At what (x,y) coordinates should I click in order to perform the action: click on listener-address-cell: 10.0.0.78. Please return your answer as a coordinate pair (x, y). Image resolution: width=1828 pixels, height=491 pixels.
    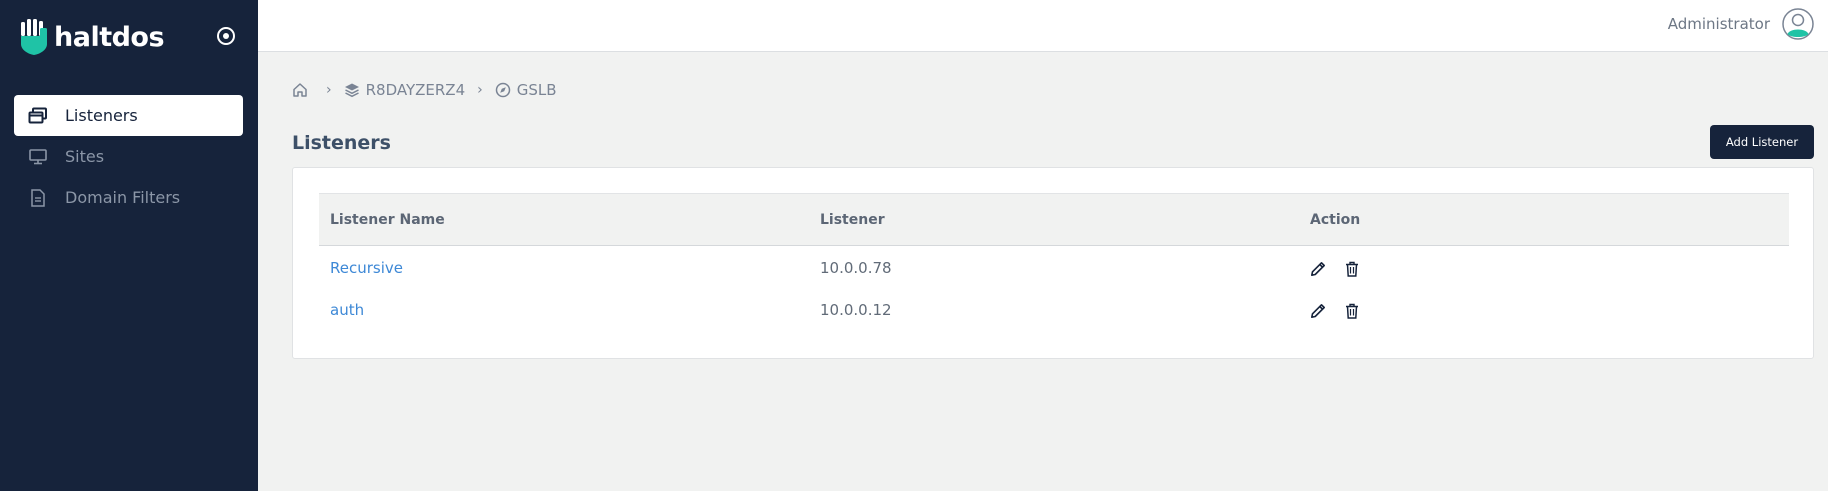
    Looking at the image, I should click on (856, 268).